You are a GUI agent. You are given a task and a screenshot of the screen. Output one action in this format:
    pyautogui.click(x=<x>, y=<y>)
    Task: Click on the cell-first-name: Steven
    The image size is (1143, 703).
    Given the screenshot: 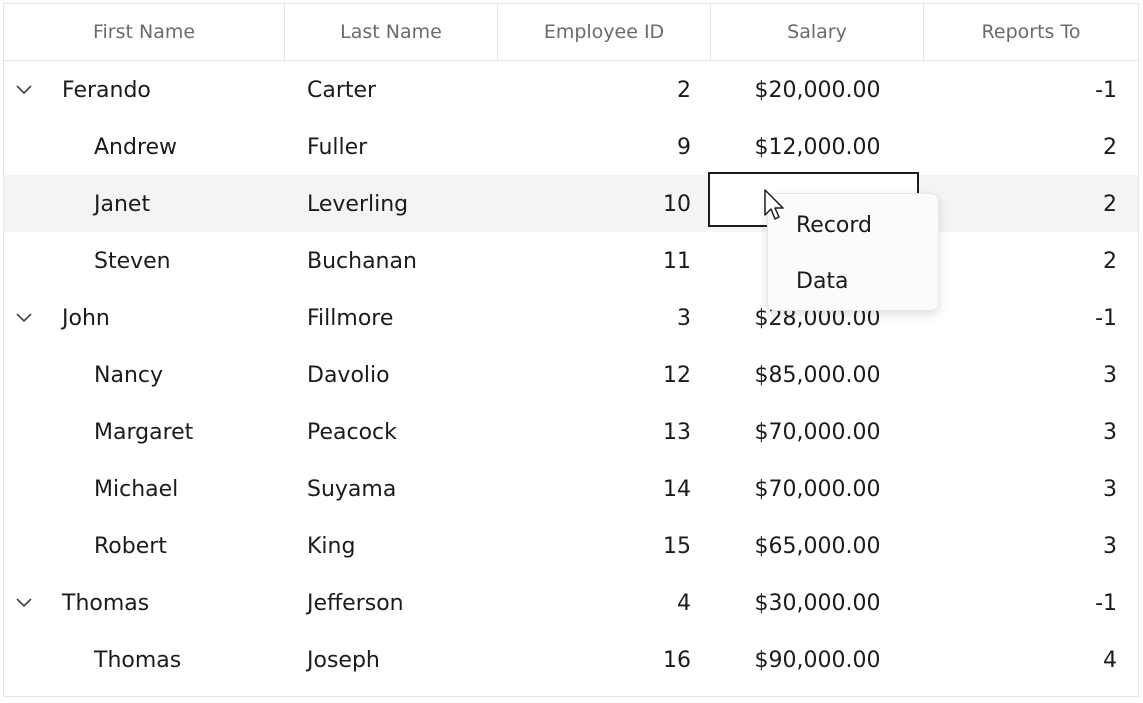 What is the action you would take?
    pyautogui.click(x=189, y=260)
    